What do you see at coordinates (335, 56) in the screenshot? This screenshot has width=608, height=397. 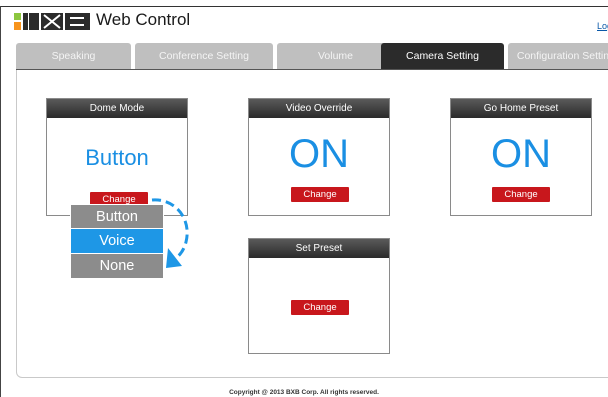 I see `tab-volume: Volume` at bounding box center [335, 56].